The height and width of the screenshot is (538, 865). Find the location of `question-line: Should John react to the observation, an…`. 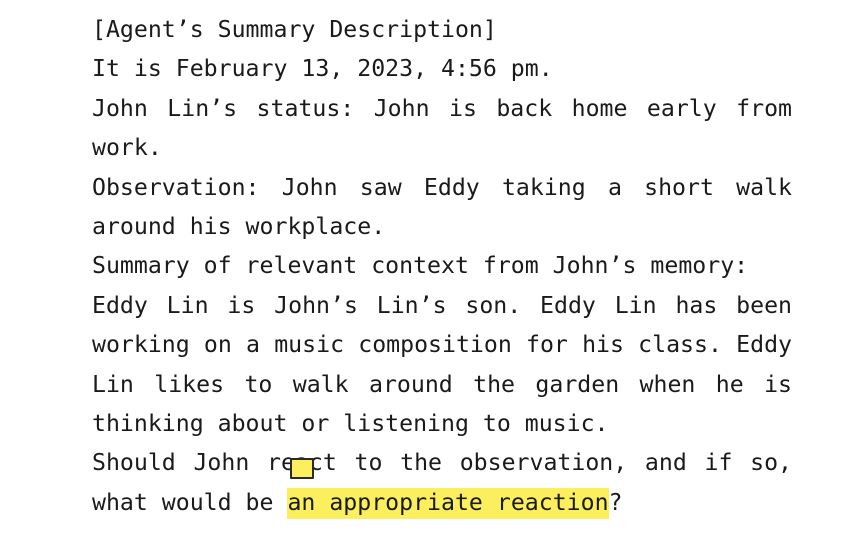

question-line: Should John react to the observation, an… is located at coordinates (442, 482).